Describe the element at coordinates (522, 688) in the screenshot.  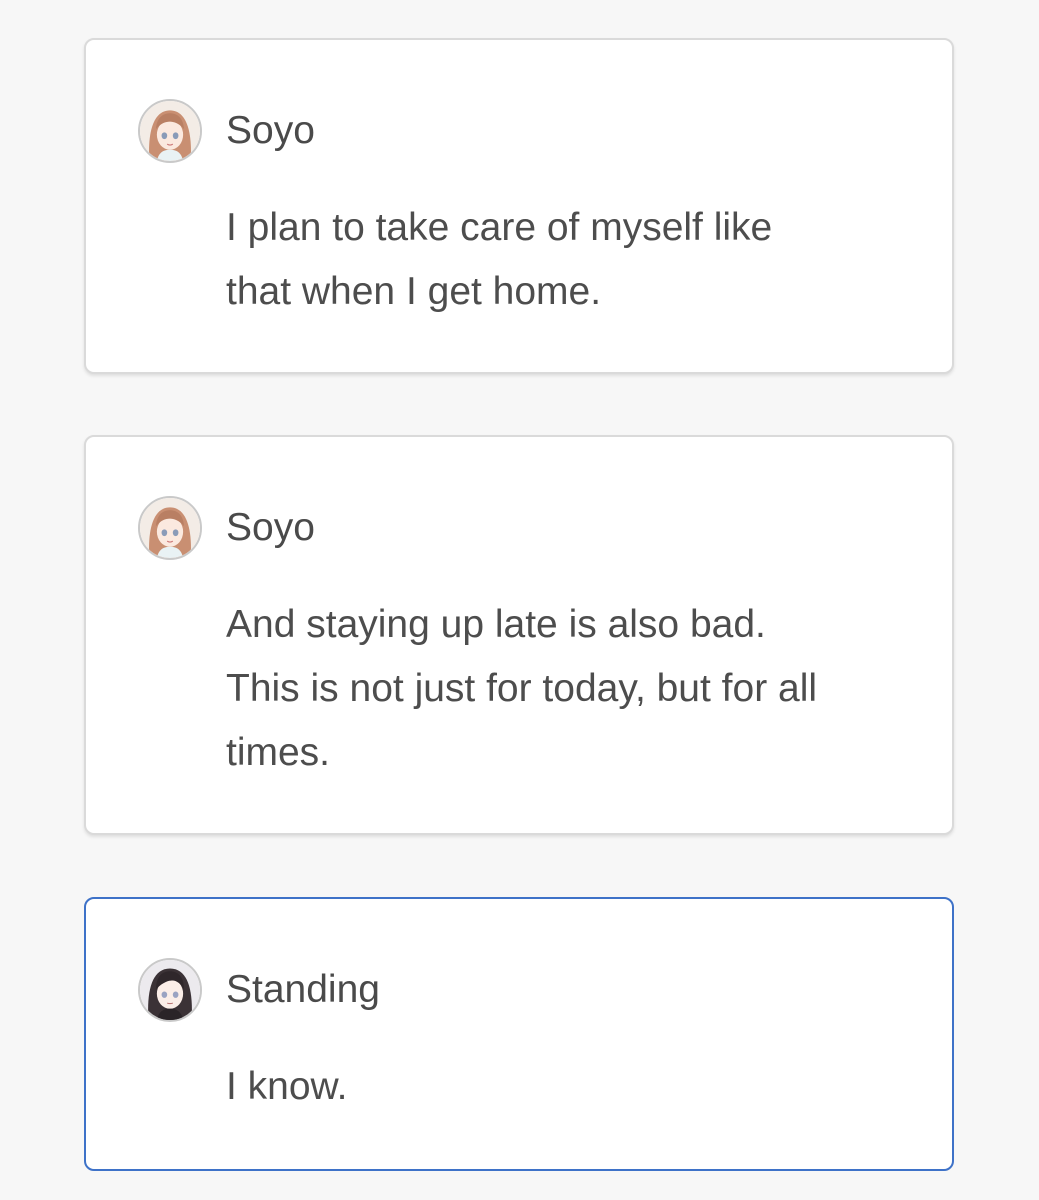
I see `message-line: This is not just for today, but for all` at that location.